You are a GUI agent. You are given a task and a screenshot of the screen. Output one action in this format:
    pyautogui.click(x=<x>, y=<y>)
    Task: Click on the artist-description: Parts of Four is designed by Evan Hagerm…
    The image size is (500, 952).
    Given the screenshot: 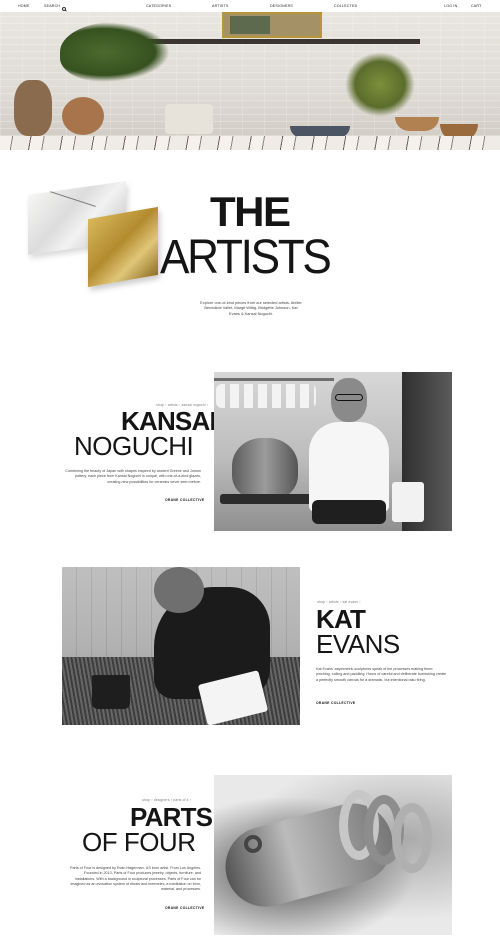 What is the action you would take?
    pyautogui.click(x=135, y=879)
    